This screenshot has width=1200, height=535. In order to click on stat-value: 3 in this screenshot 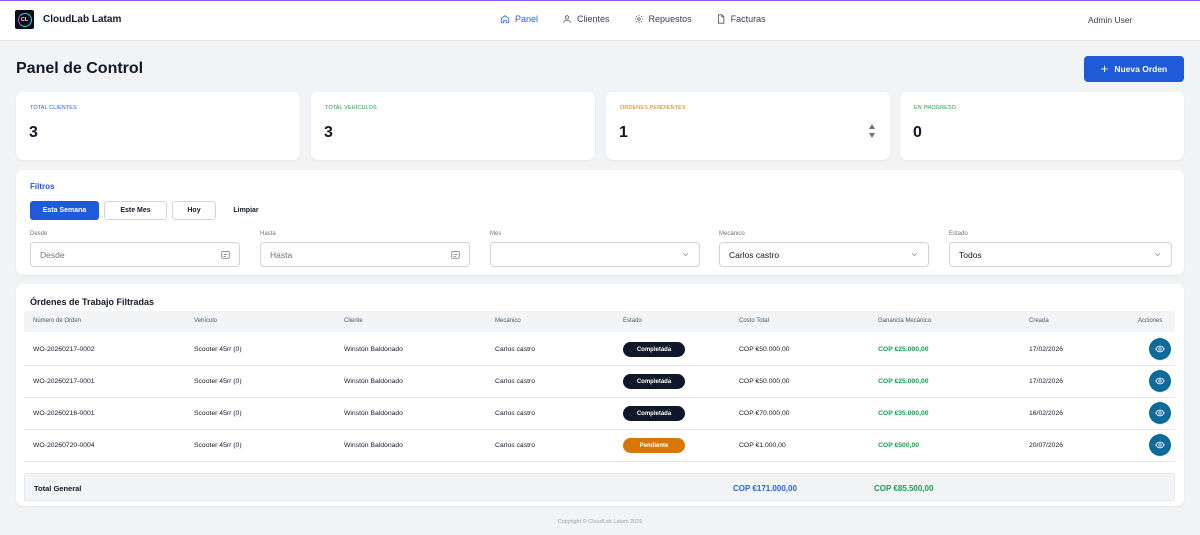, I will do `click(328, 132)`.